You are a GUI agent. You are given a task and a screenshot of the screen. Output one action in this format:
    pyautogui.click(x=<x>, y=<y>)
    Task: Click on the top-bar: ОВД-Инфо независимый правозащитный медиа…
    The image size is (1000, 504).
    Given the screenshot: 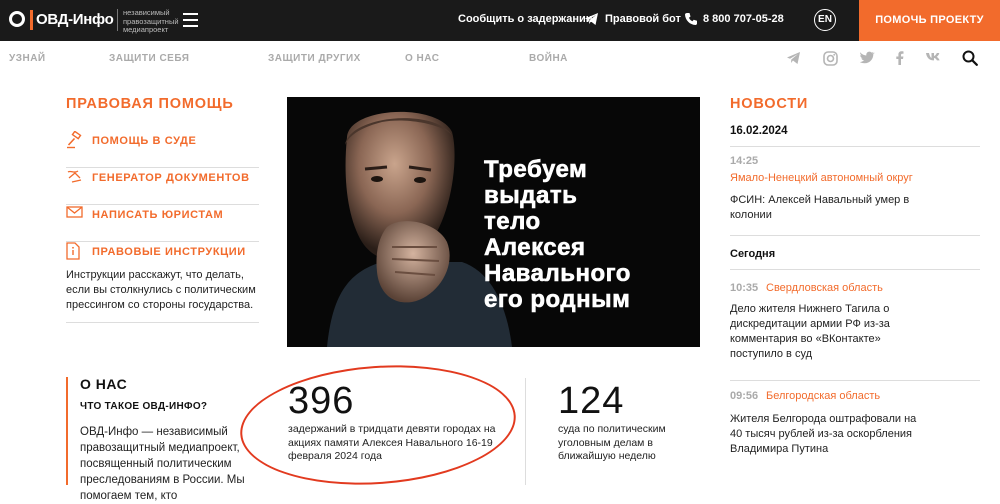 What is the action you would take?
    pyautogui.click(x=500, y=20)
    